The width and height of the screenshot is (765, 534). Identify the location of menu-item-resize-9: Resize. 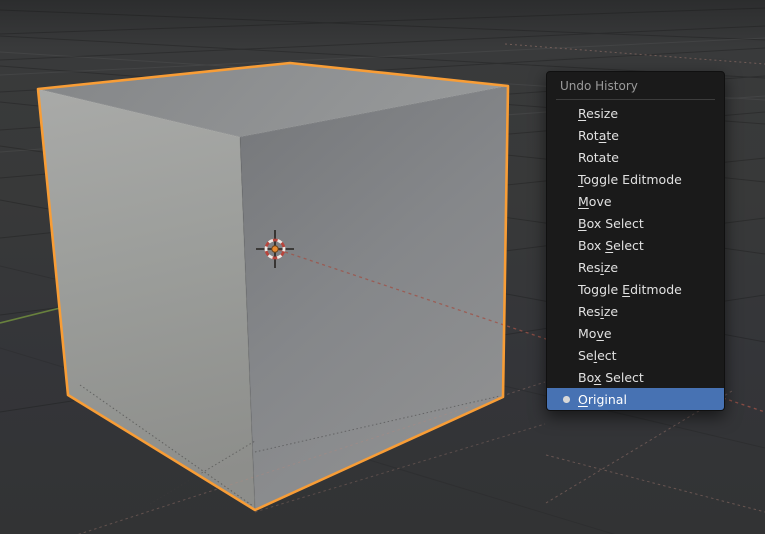
(635, 311).